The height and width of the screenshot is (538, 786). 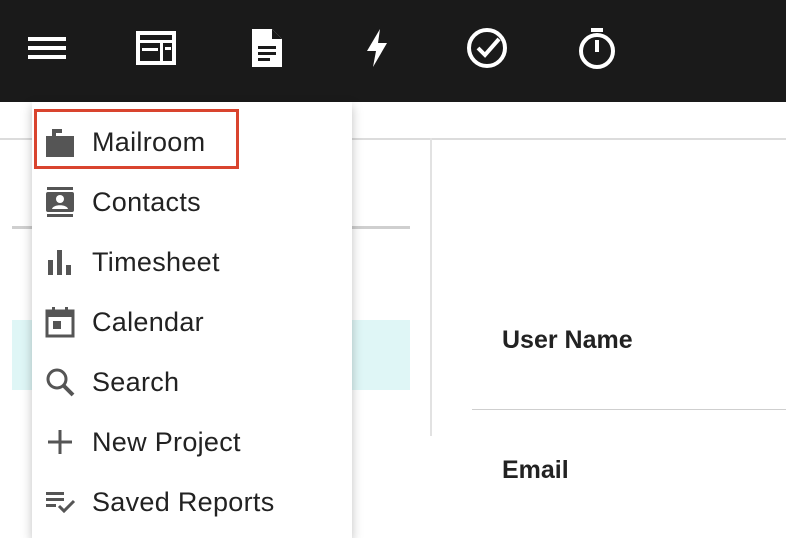 I want to click on menu-item-contacts: Contacts, so click(x=192, y=202).